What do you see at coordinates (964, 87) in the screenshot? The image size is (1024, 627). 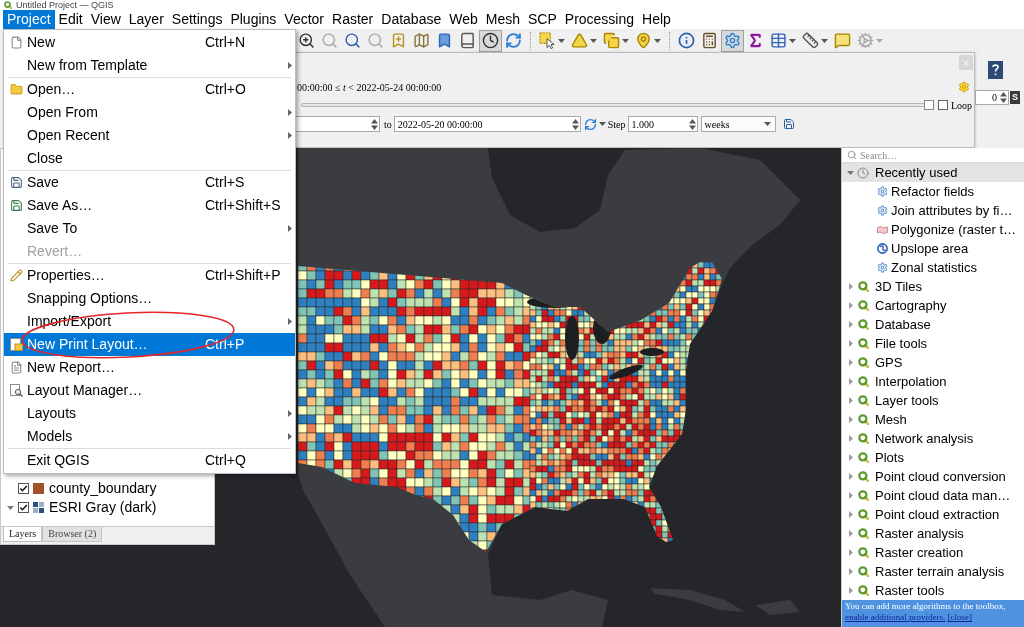 I see `settings-button` at bounding box center [964, 87].